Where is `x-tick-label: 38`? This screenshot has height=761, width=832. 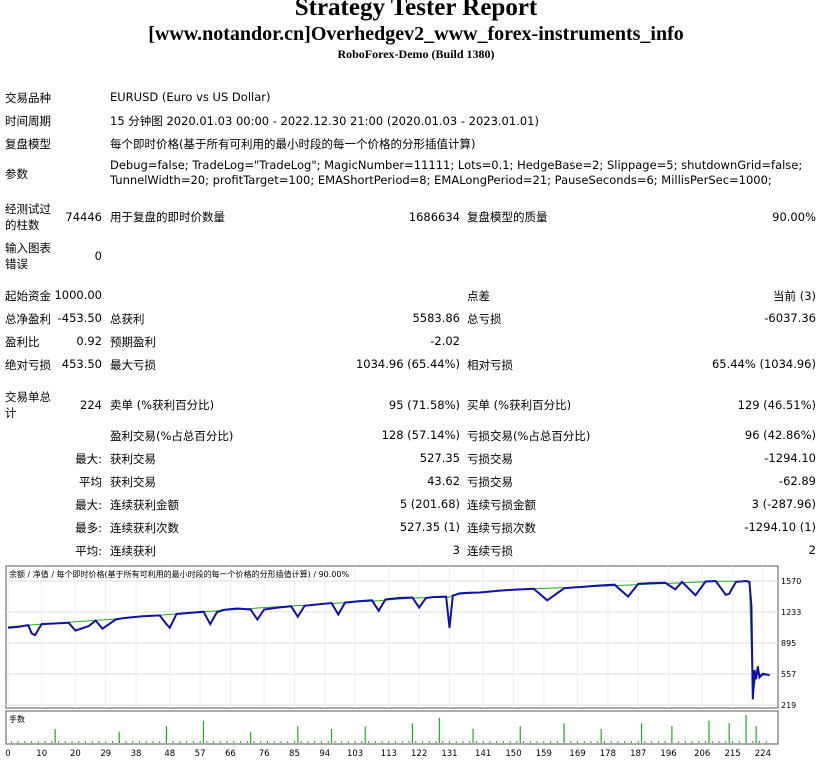 x-tick-label: 38 is located at coordinates (136, 754).